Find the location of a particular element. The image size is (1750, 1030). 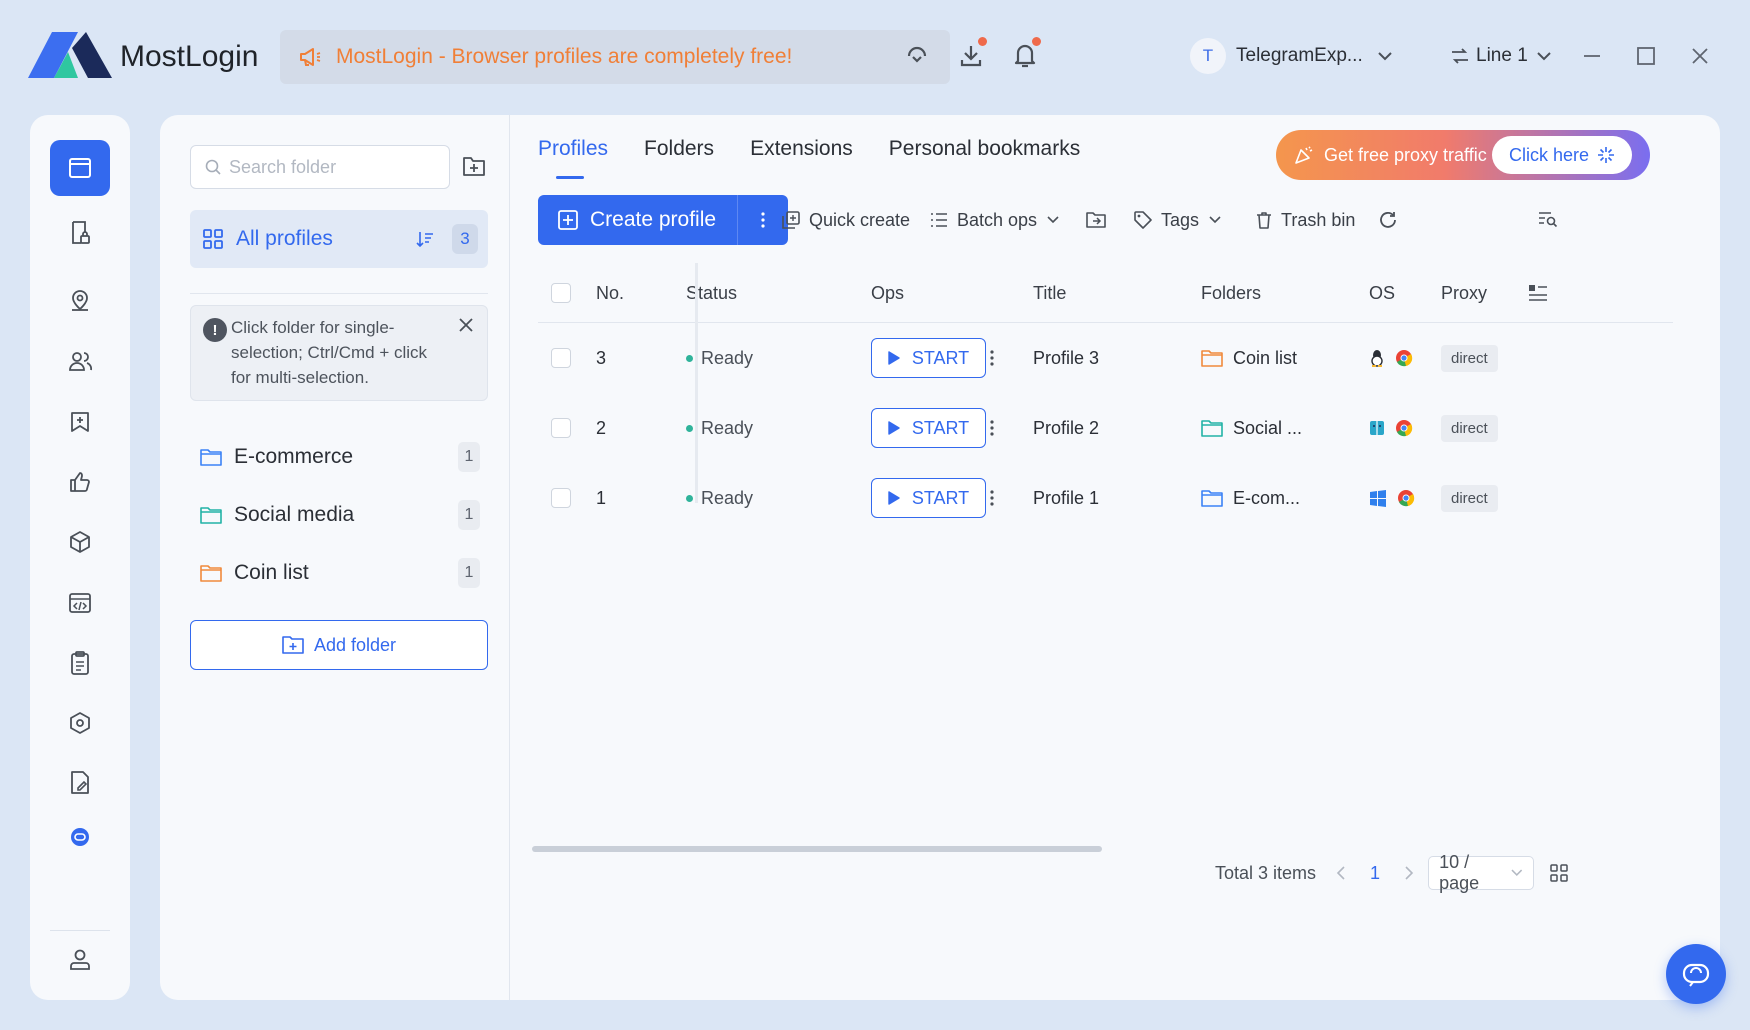

nav-profiles is located at coordinates (80, 168).